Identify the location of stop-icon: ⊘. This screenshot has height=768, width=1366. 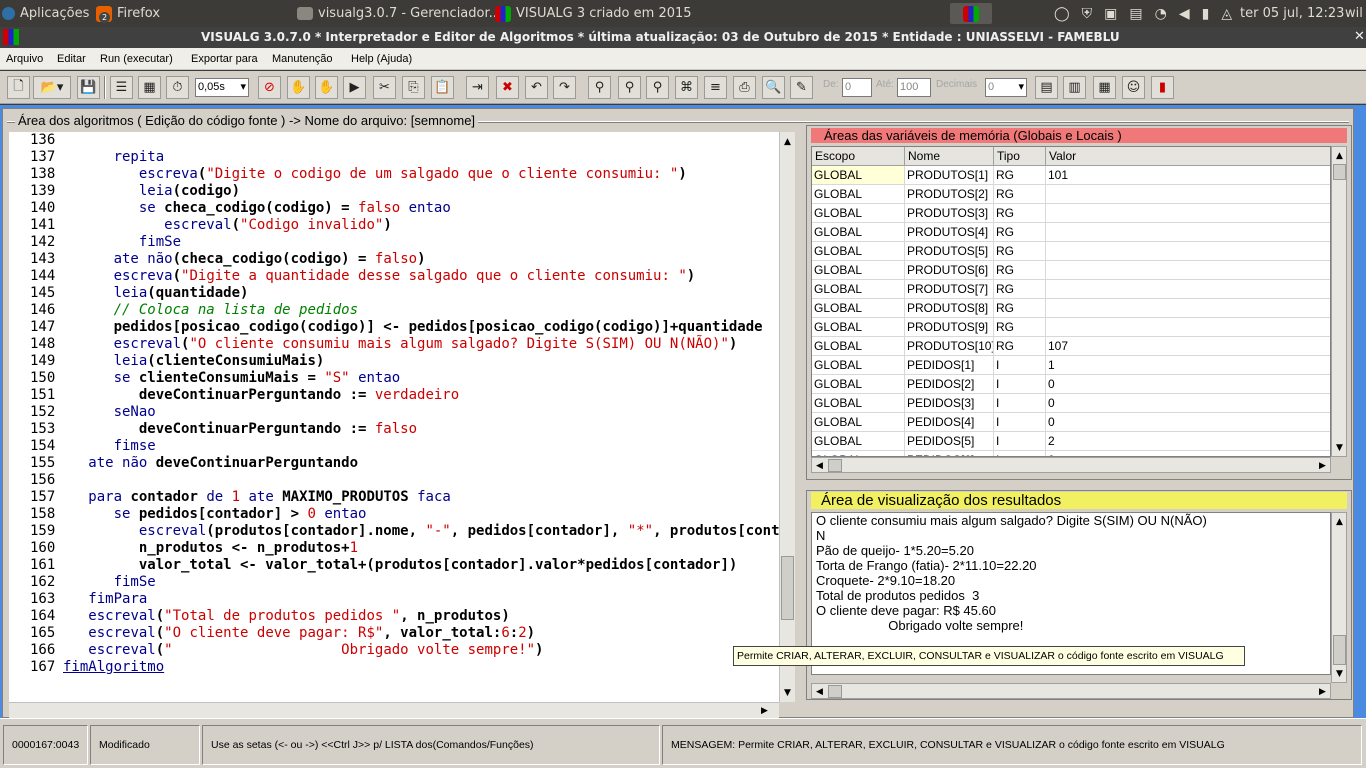
(269, 87).